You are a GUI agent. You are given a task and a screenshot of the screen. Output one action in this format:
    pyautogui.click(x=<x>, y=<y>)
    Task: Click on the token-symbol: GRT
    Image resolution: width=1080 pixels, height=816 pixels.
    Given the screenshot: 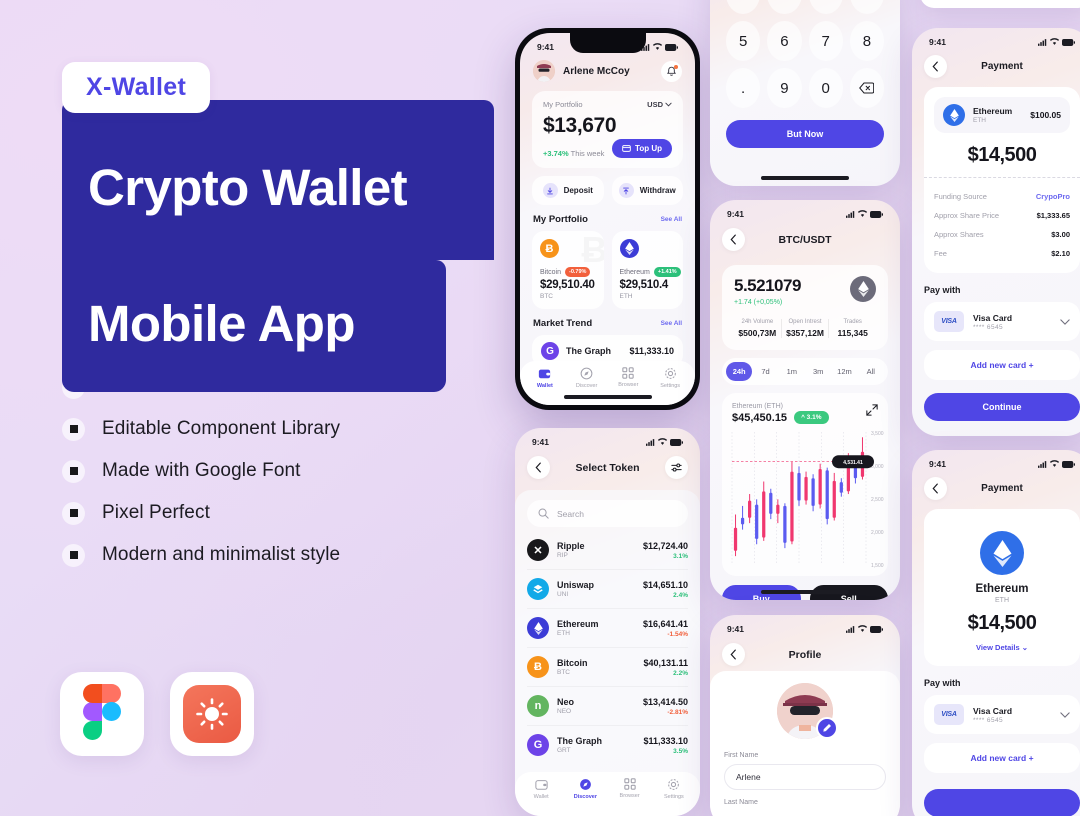 What is the action you would take?
    pyautogui.click(x=564, y=750)
    